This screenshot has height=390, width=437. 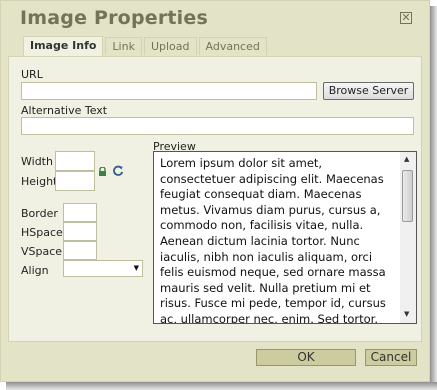 I want to click on alt-text-label: Alternative Text, so click(x=64, y=110).